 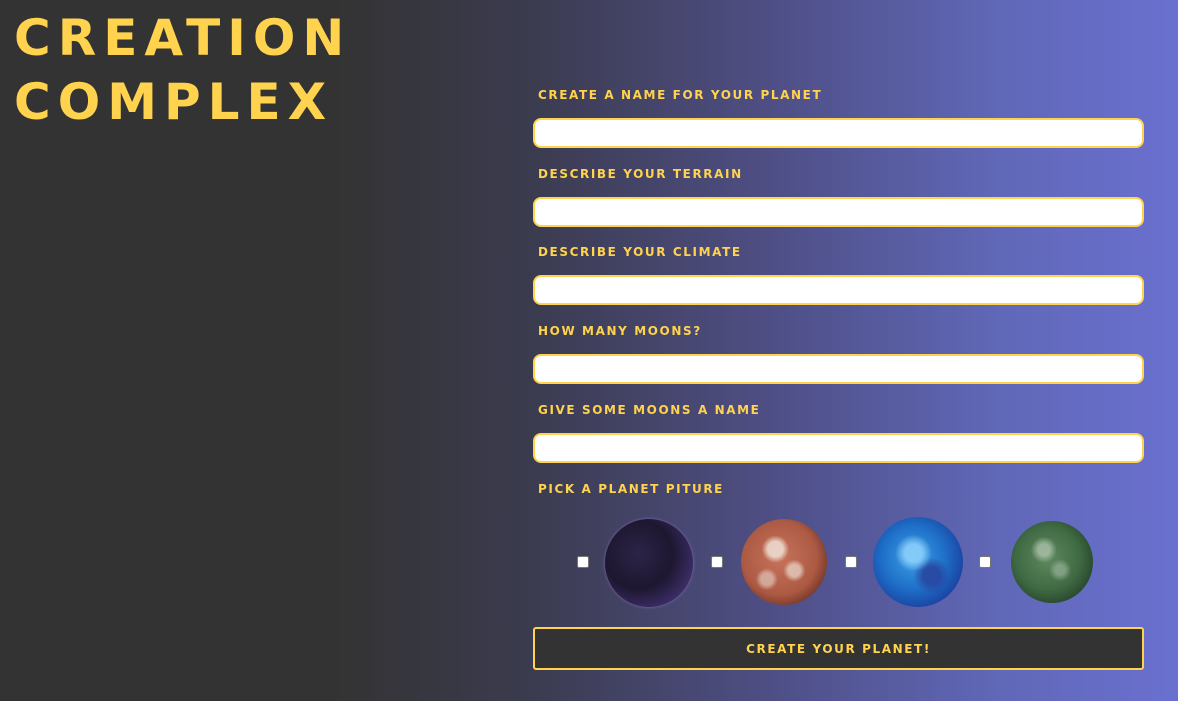 What do you see at coordinates (838, 448) in the screenshot?
I see `moon-names-input` at bounding box center [838, 448].